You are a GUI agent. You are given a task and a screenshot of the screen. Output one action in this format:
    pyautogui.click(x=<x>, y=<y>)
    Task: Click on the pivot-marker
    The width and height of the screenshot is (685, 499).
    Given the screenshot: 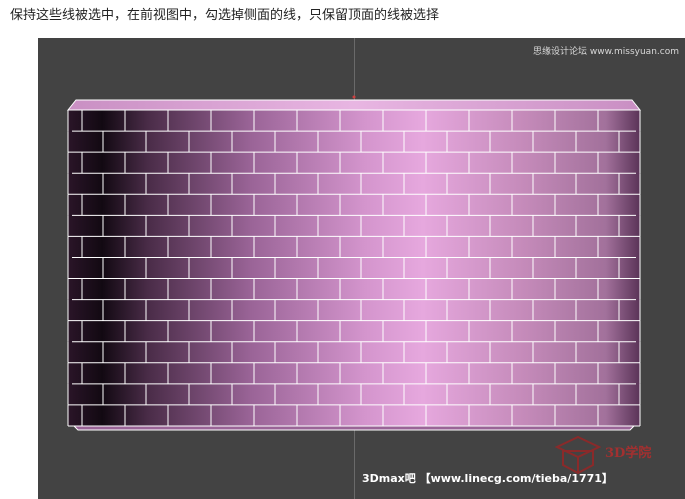 What is the action you would take?
    pyautogui.click(x=354, y=97)
    